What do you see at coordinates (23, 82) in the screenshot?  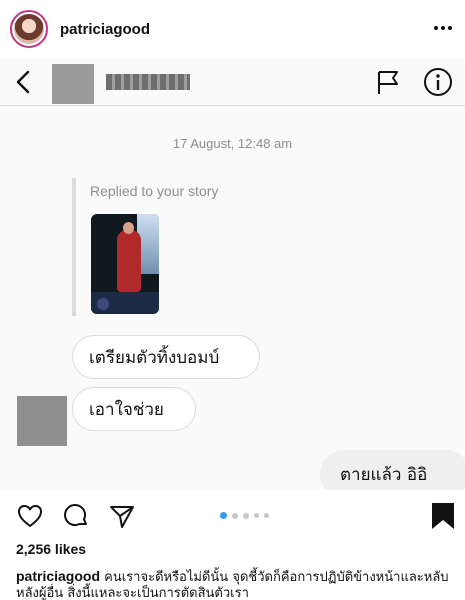 I see `back-icon` at bounding box center [23, 82].